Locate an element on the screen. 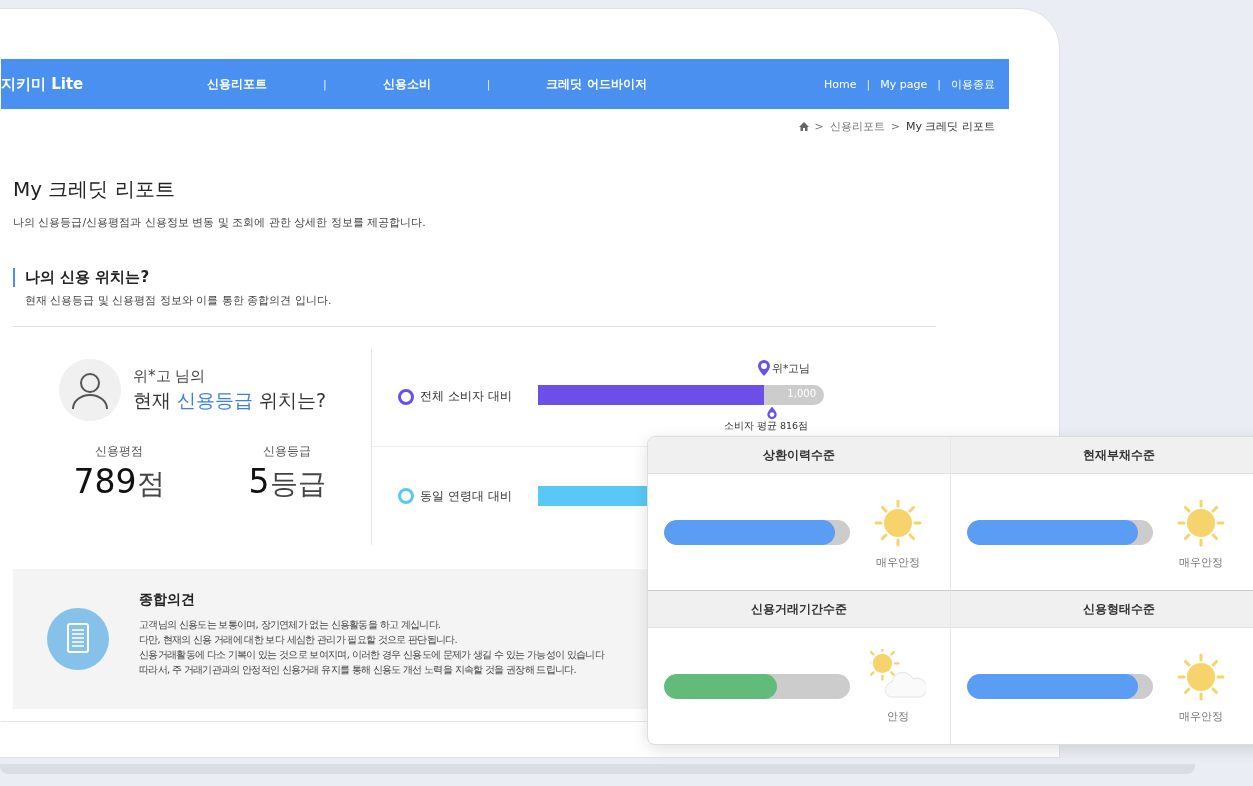 This screenshot has width=1253, height=786. stat-value: 789점 is located at coordinates (119, 482).